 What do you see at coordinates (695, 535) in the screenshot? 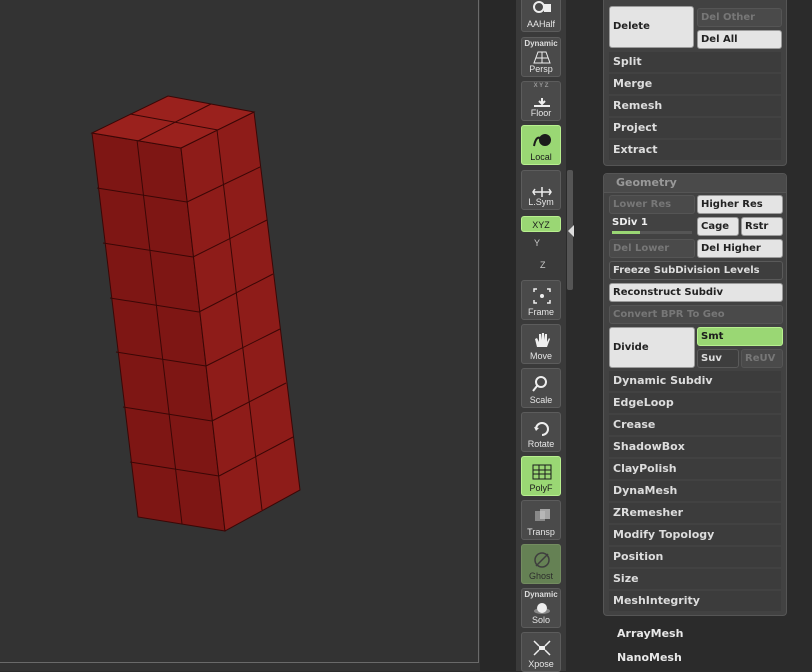
I see `modify-topology-item: Modify Topology` at bounding box center [695, 535].